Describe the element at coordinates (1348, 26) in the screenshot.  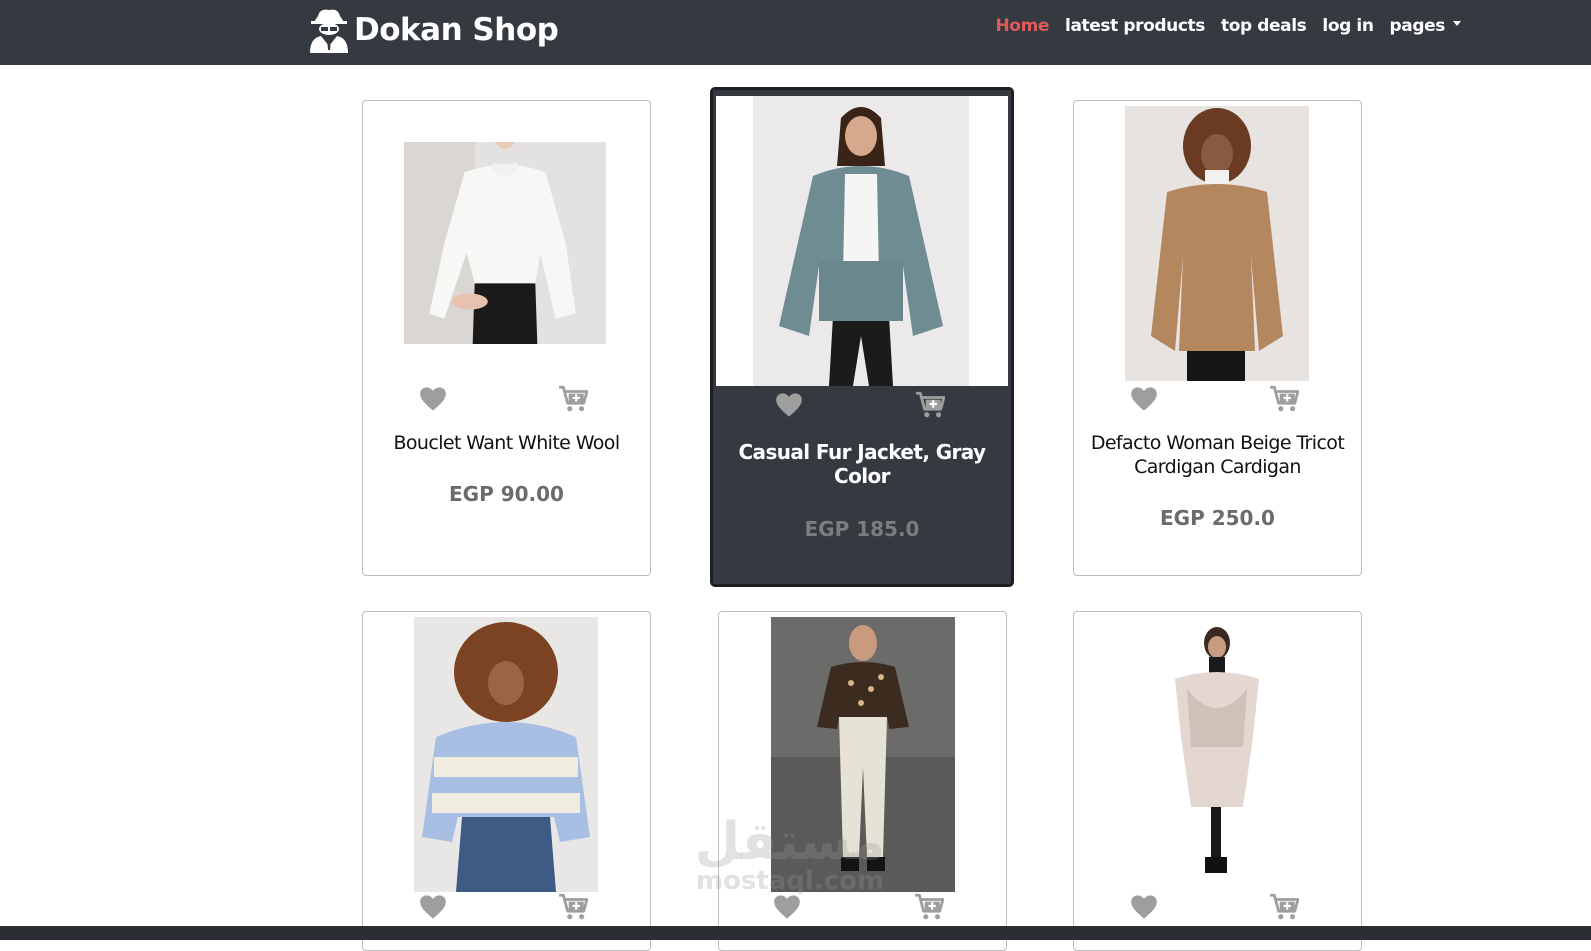
I see `nav-link-log-in: log in` at that location.